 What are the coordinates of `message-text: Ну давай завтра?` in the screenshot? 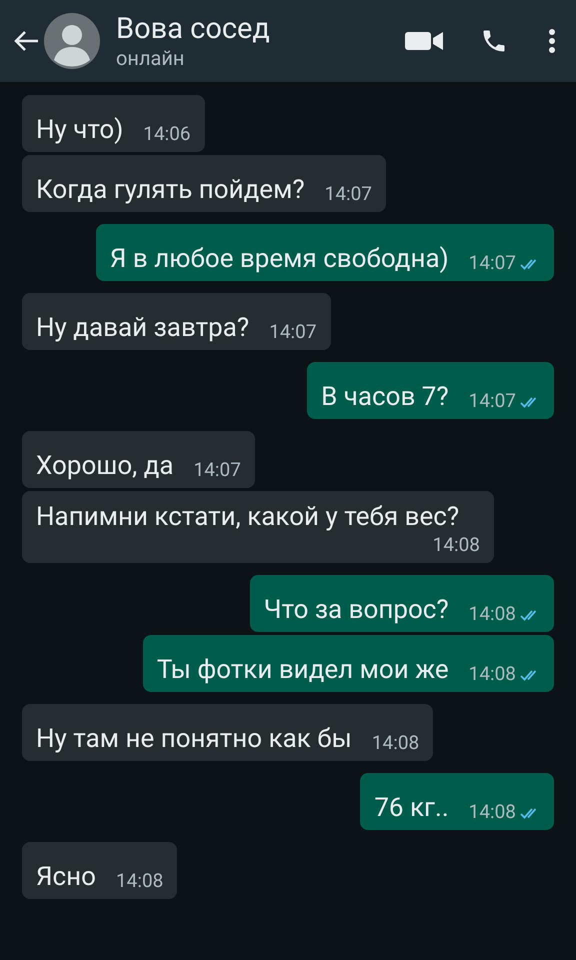 It's located at (143, 328).